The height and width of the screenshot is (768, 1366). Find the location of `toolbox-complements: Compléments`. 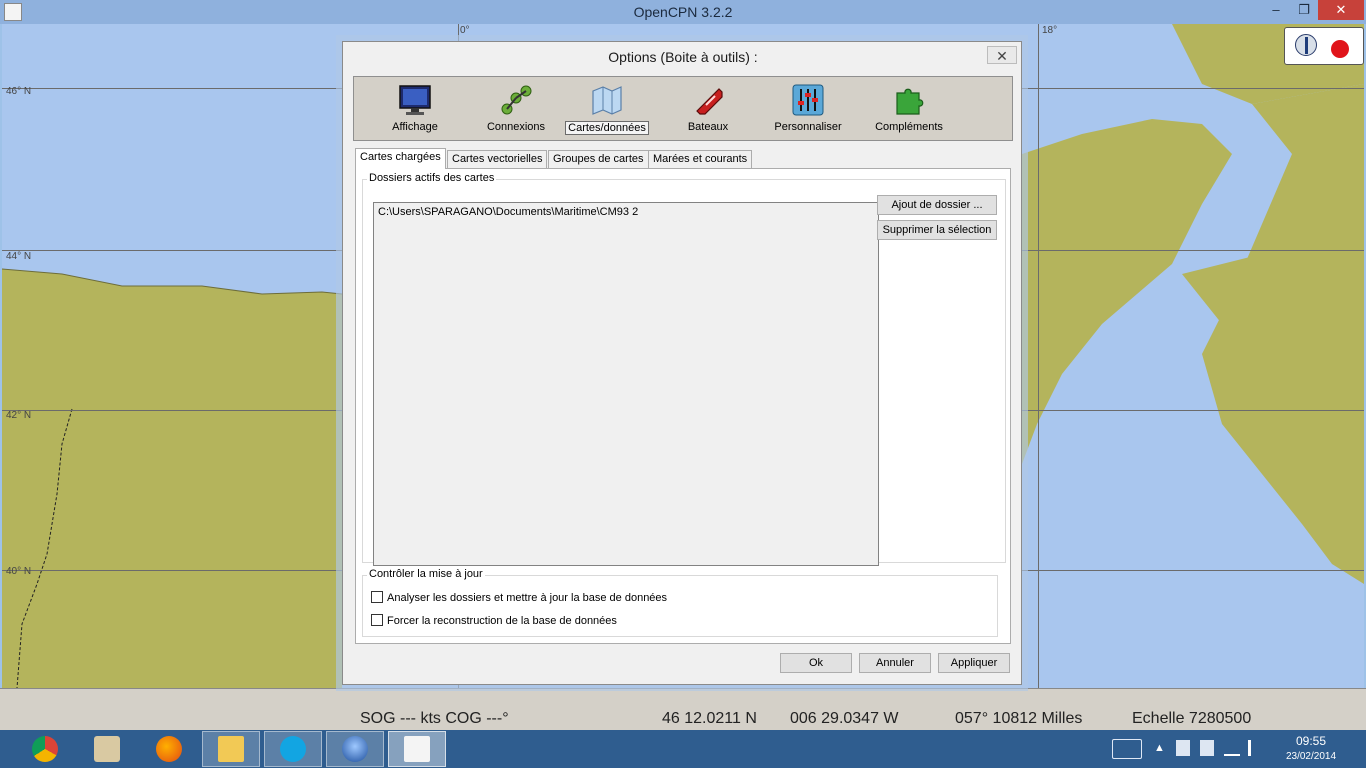

toolbox-complements: Compléments is located at coordinates (909, 110).